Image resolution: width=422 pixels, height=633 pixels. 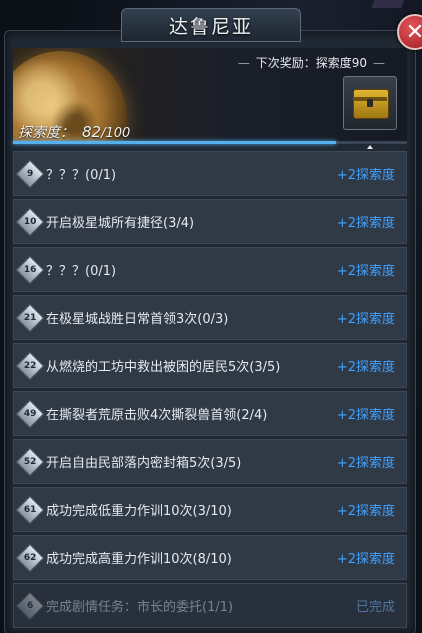 I want to click on task-number: 6, so click(x=30, y=605).